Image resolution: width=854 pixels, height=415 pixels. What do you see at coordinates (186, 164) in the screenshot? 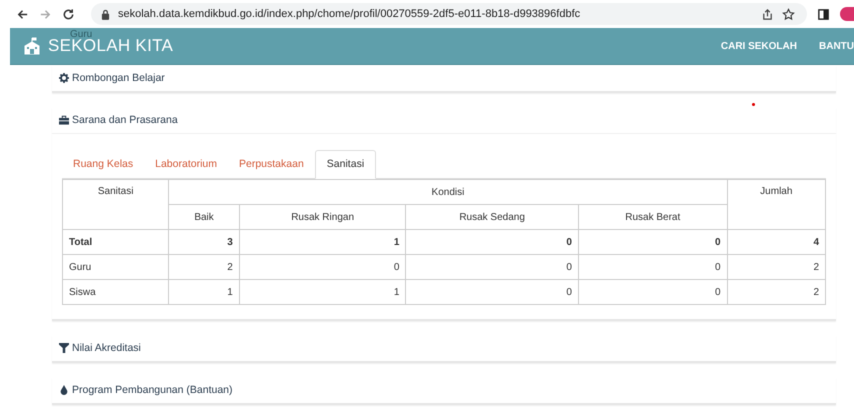
I see `tab: Laboratorium` at bounding box center [186, 164].